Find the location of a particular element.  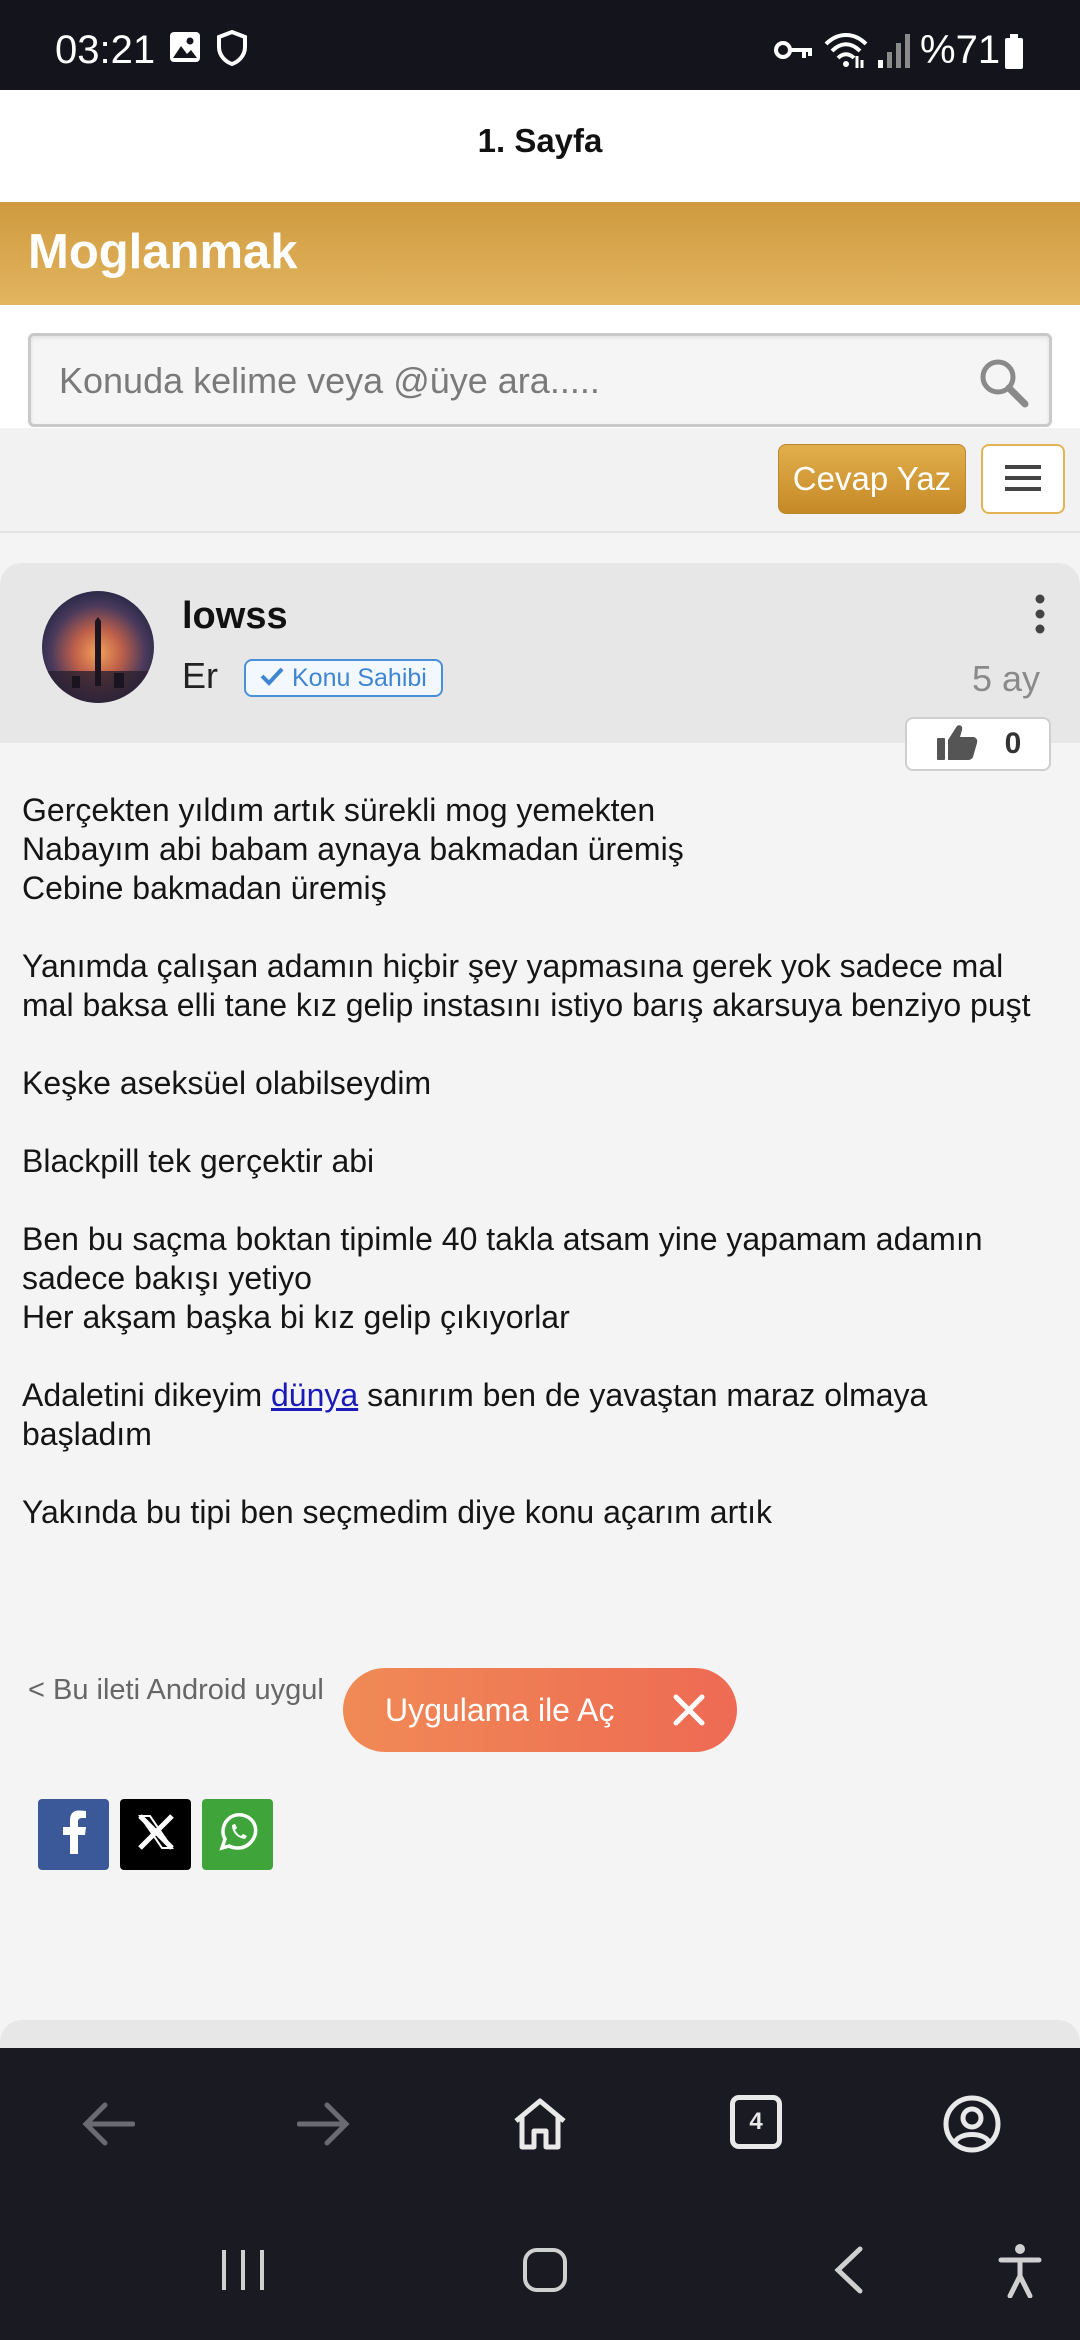

whatsapp-icon is located at coordinates (238, 1834).